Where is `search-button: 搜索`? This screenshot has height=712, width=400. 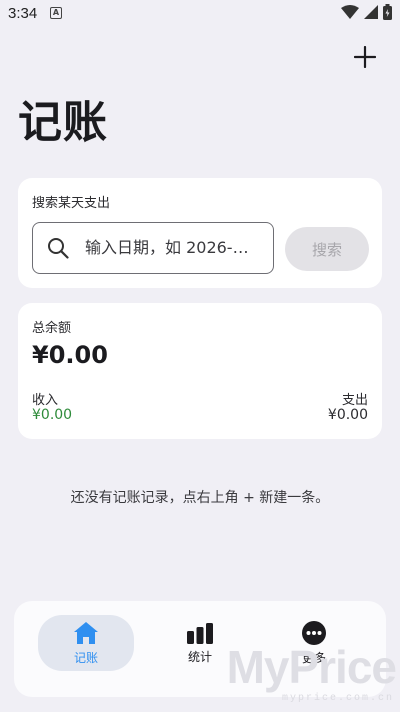
search-button: 搜索 is located at coordinates (327, 249).